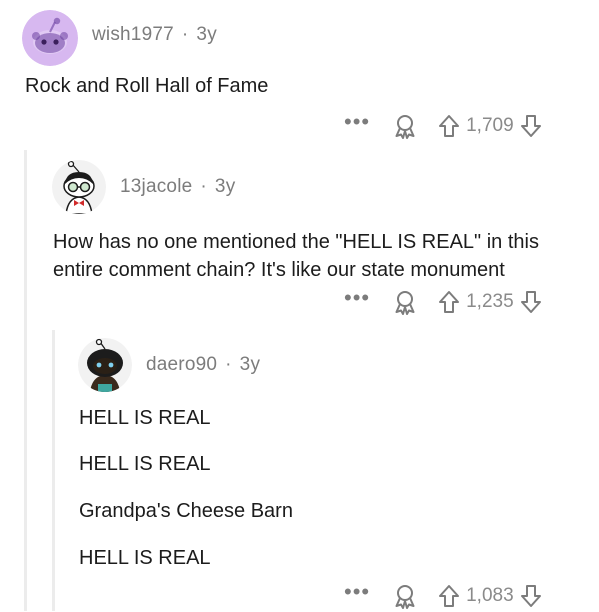 The height and width of the screenshot is (612, 599). Describe the element at coordinates (156, 186) in the screenshot. I see `username: 13jacole` at that location.